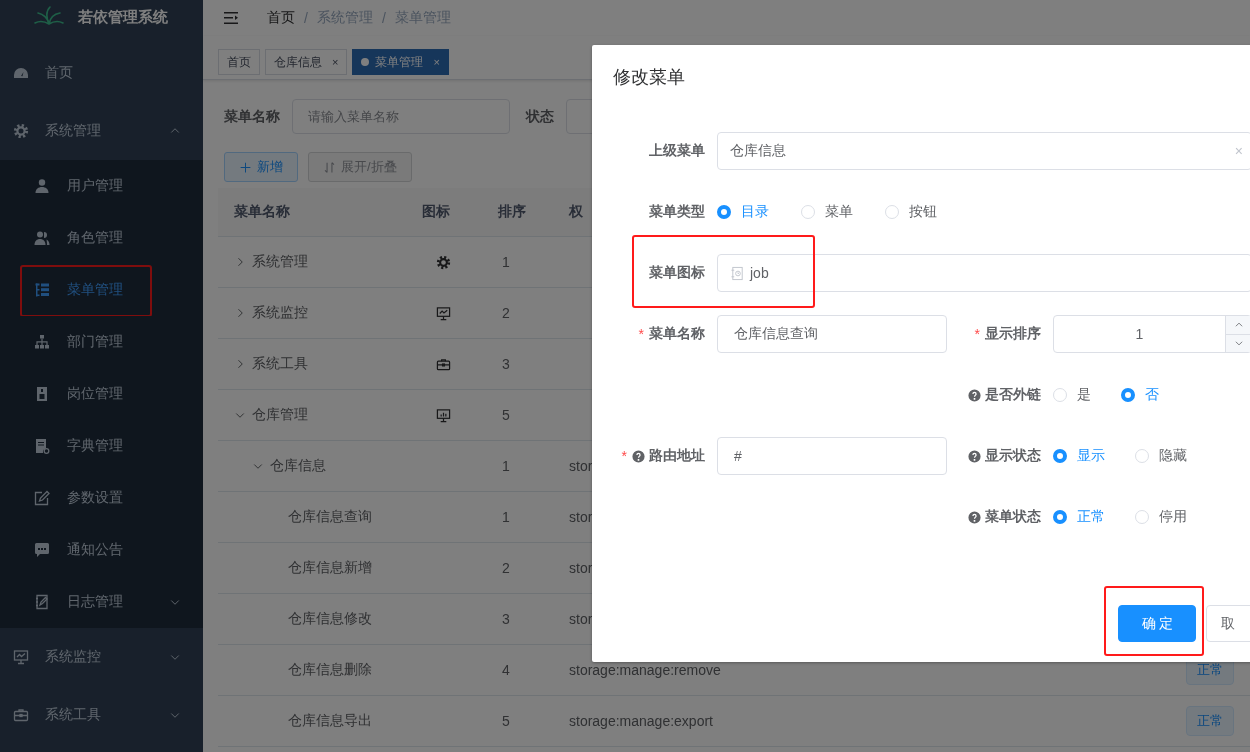 The width and height of the screenshot is (1250, 752). What do you see at coordinates (280, 313) in the screenshot?
I see `table-cell: 系统监控` at bounding box center [280, 313].